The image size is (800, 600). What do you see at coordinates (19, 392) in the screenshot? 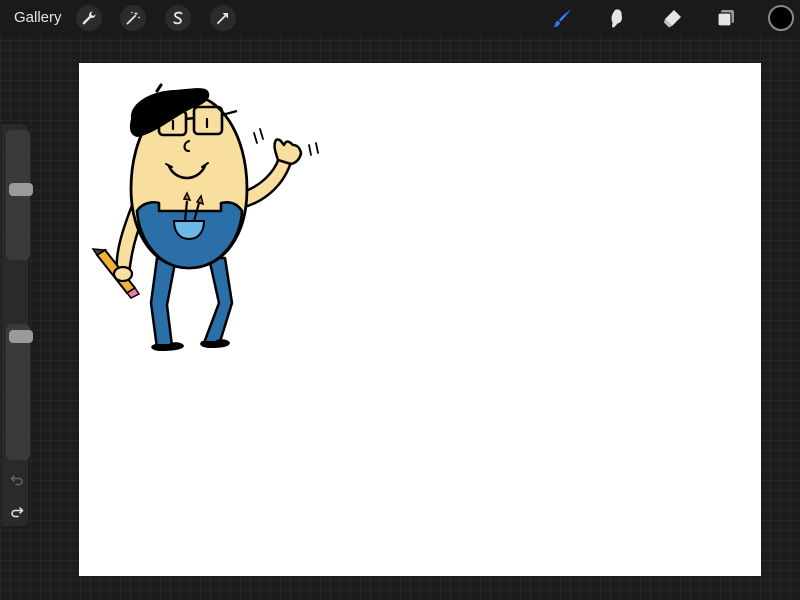
I see `brush-opacity-slider` at bounding box center [19, 392].